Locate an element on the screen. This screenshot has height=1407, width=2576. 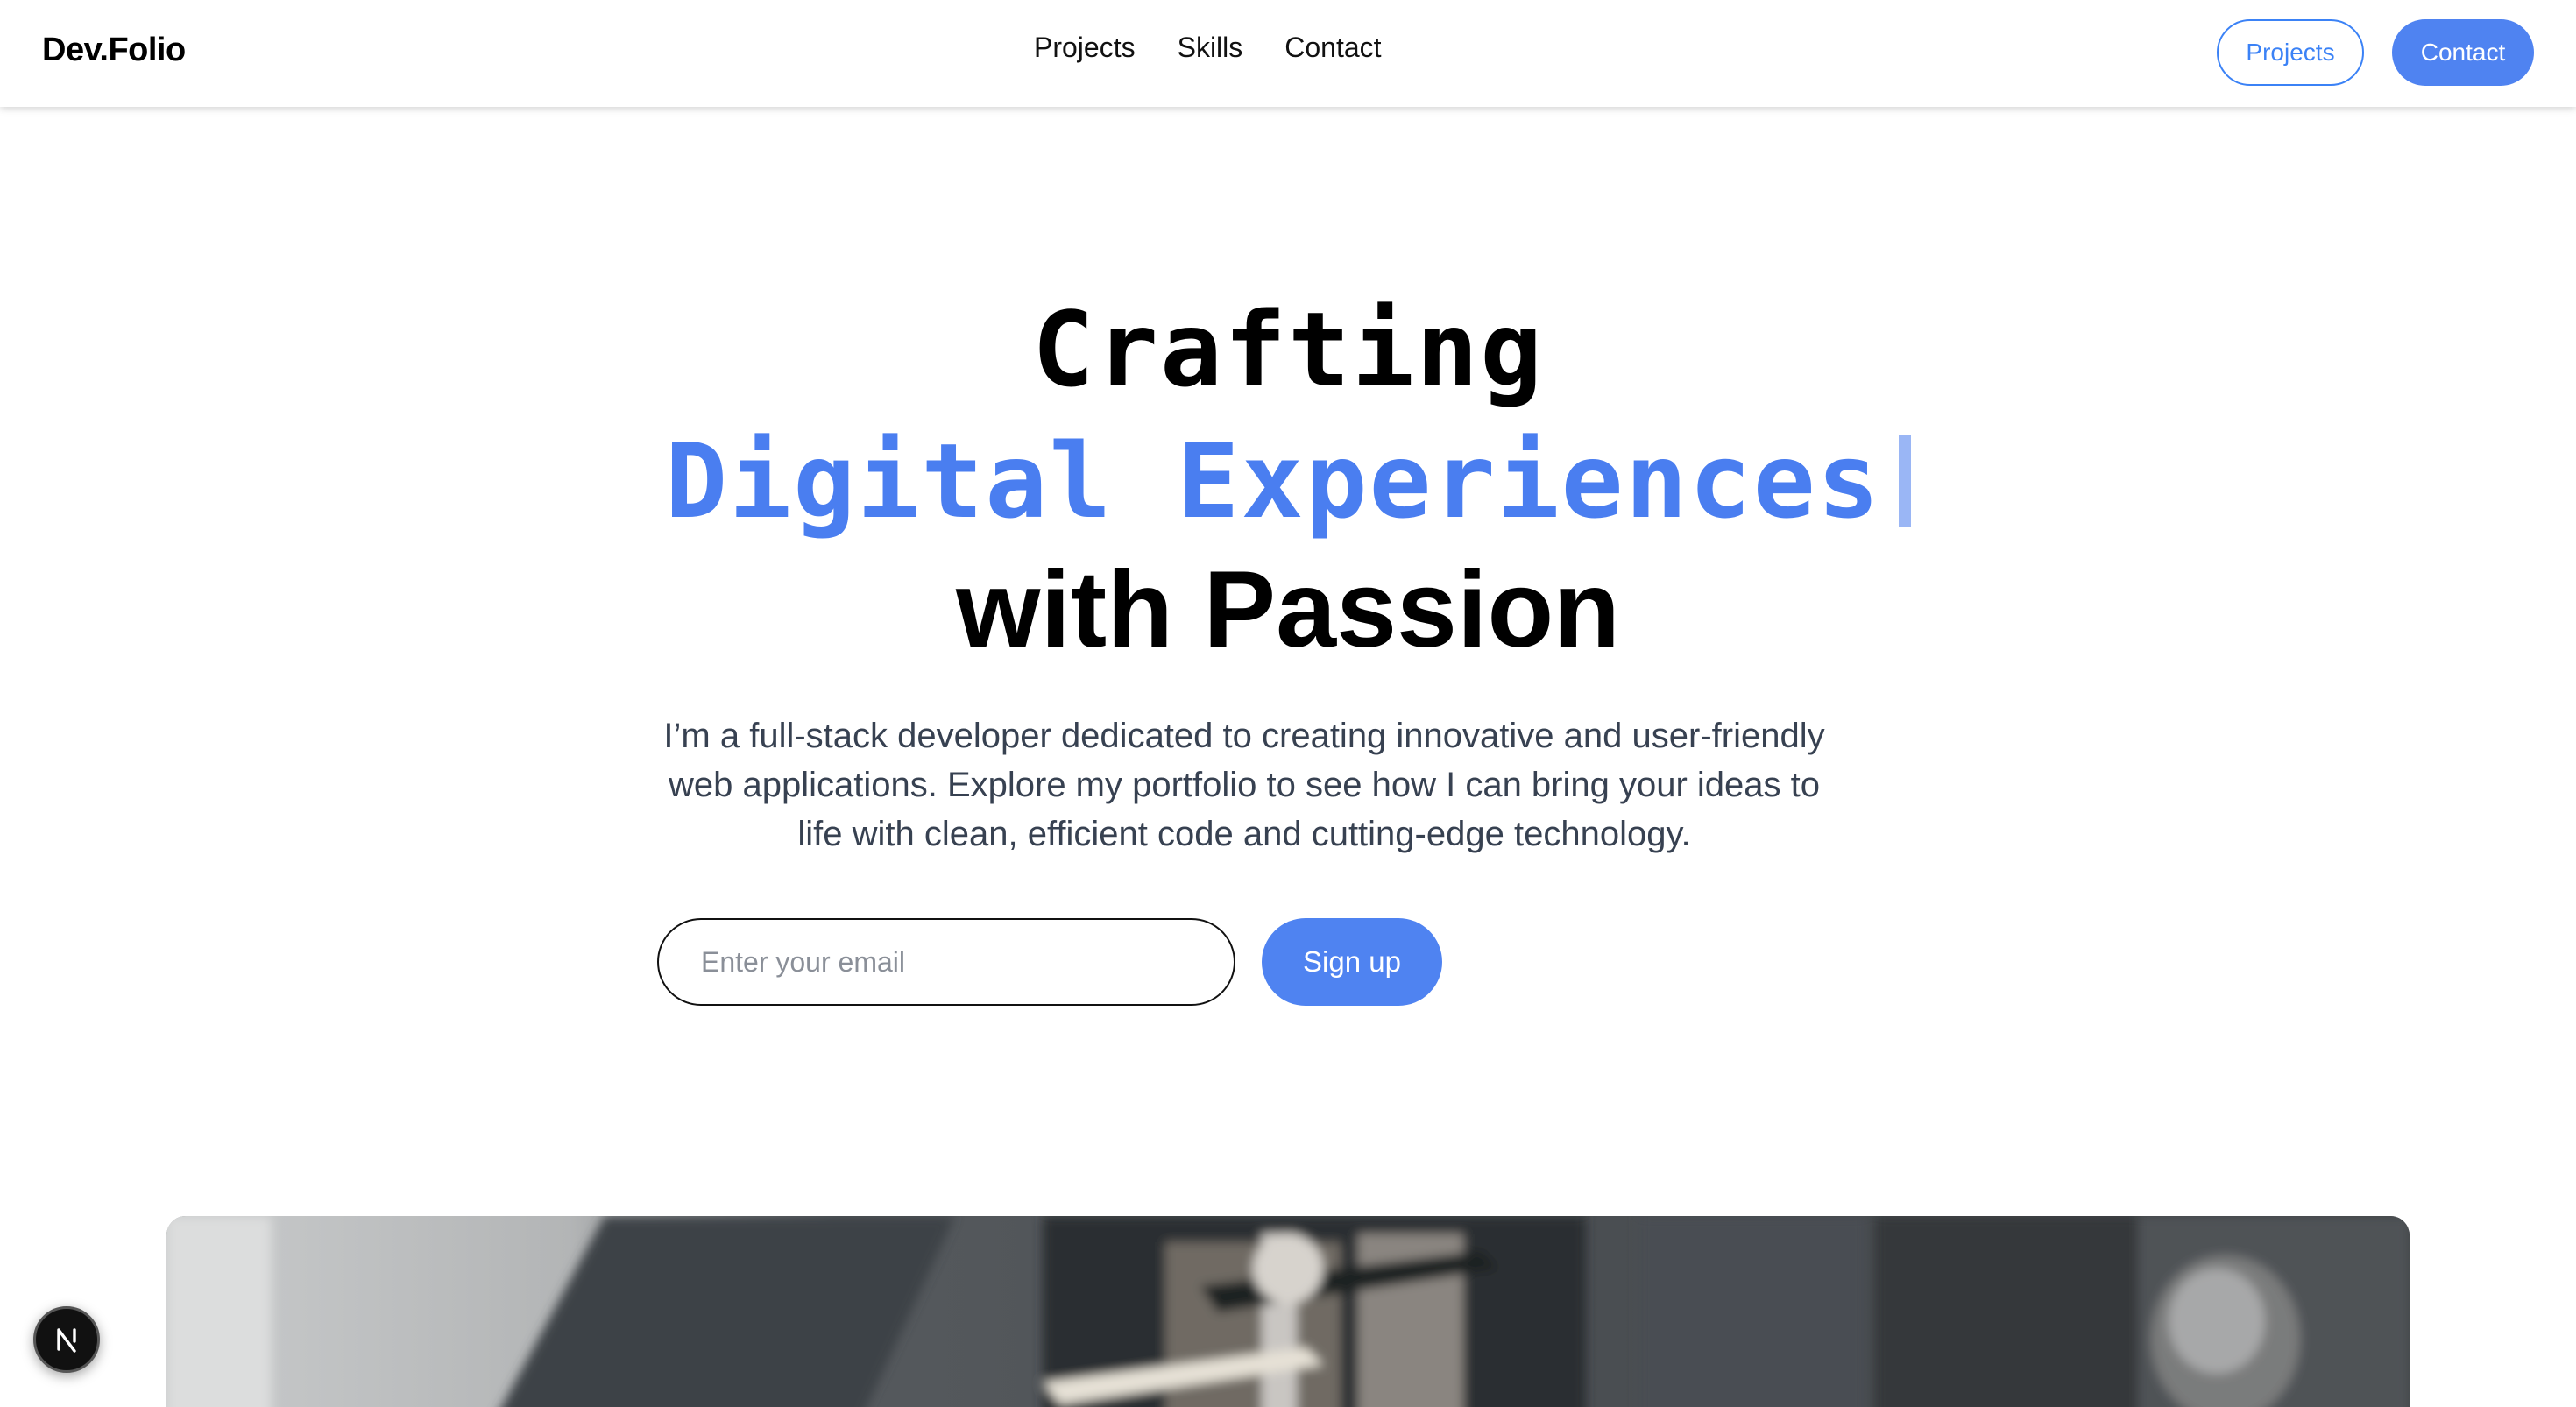
signup-button: Sign up is located at coordinates (1352, 962).